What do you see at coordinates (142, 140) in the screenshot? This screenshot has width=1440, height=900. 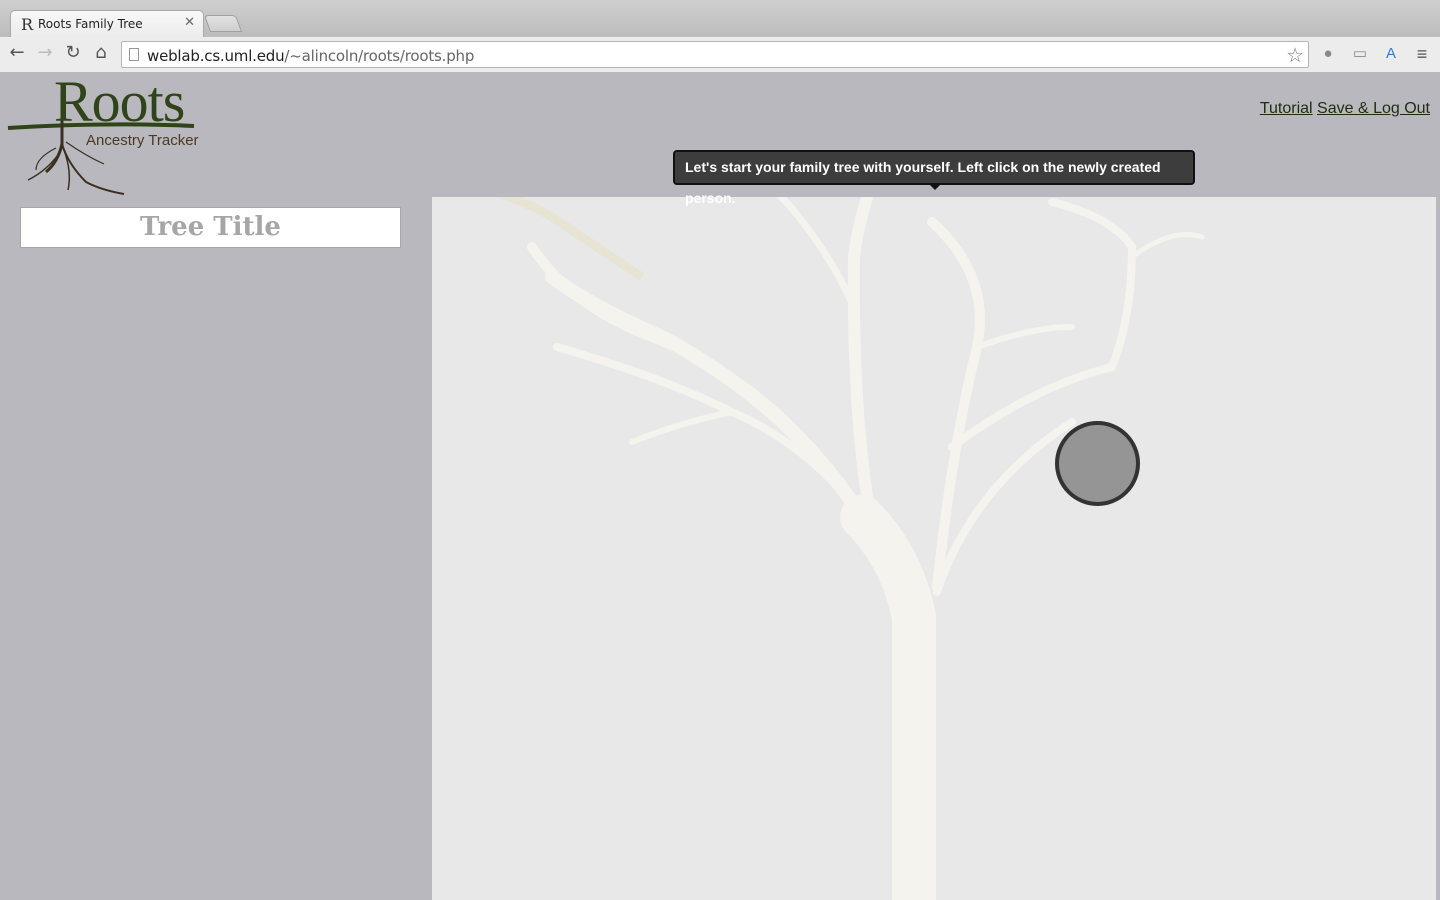 I see `logo-subtitle: Ancestry Tracker` at bounding box center [142, 140].